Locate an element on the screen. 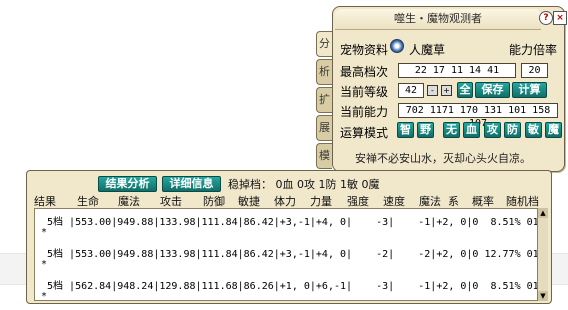 The image size is (568, 310). header-element: 系 is located at coordinates (453, 201).